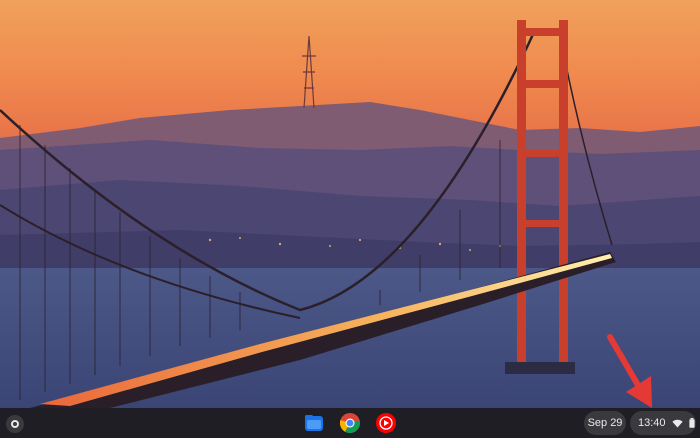 This screenshot has width=700, height=438. What do you see at coordinates (386, 423) in the screenshot?
I see `youtube-music-app-icon` at bounding box center [386, 423].